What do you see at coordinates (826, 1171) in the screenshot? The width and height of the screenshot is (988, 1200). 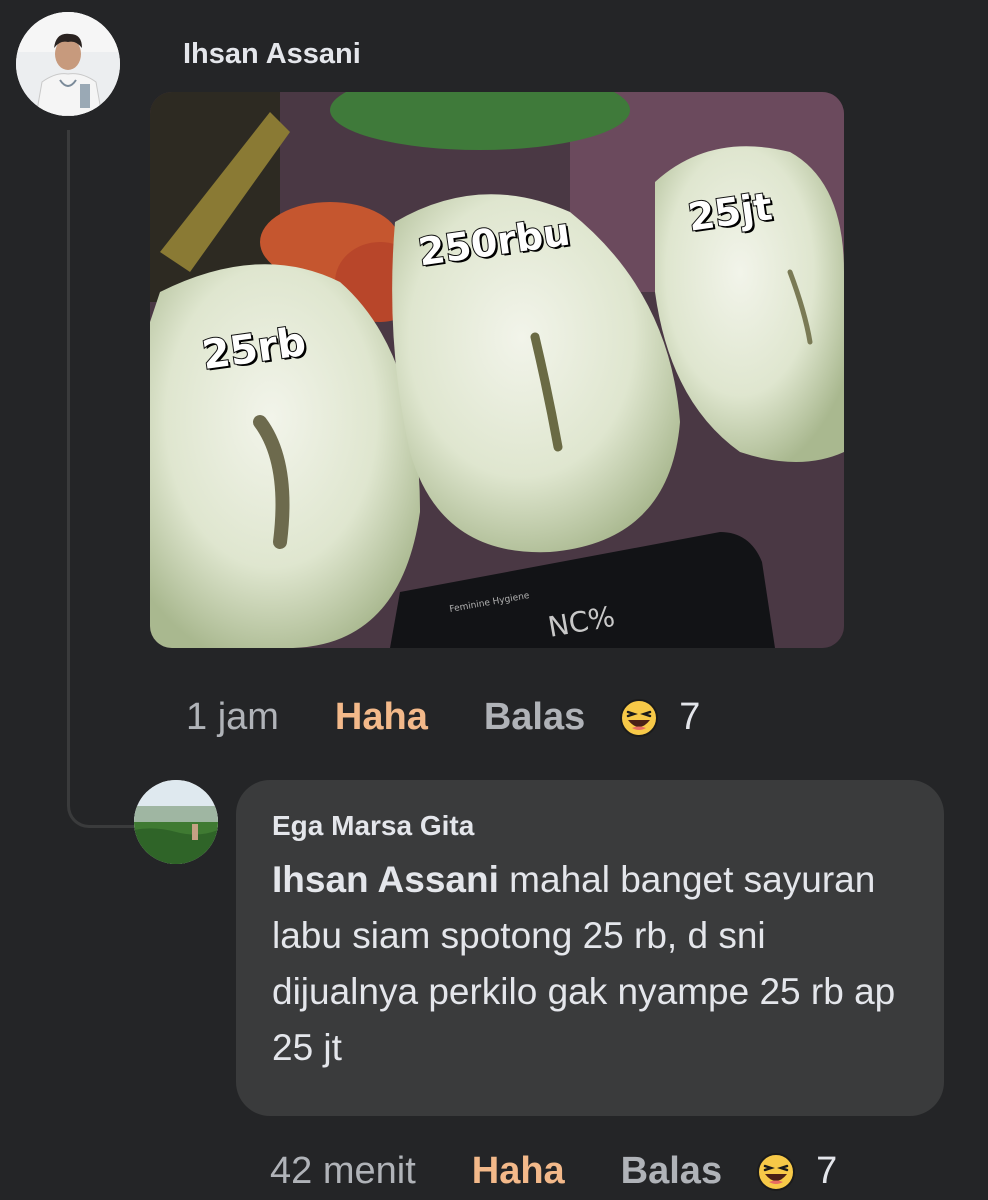 I see `reply-reaction-count: 7` at bounding box center [826, 1171].